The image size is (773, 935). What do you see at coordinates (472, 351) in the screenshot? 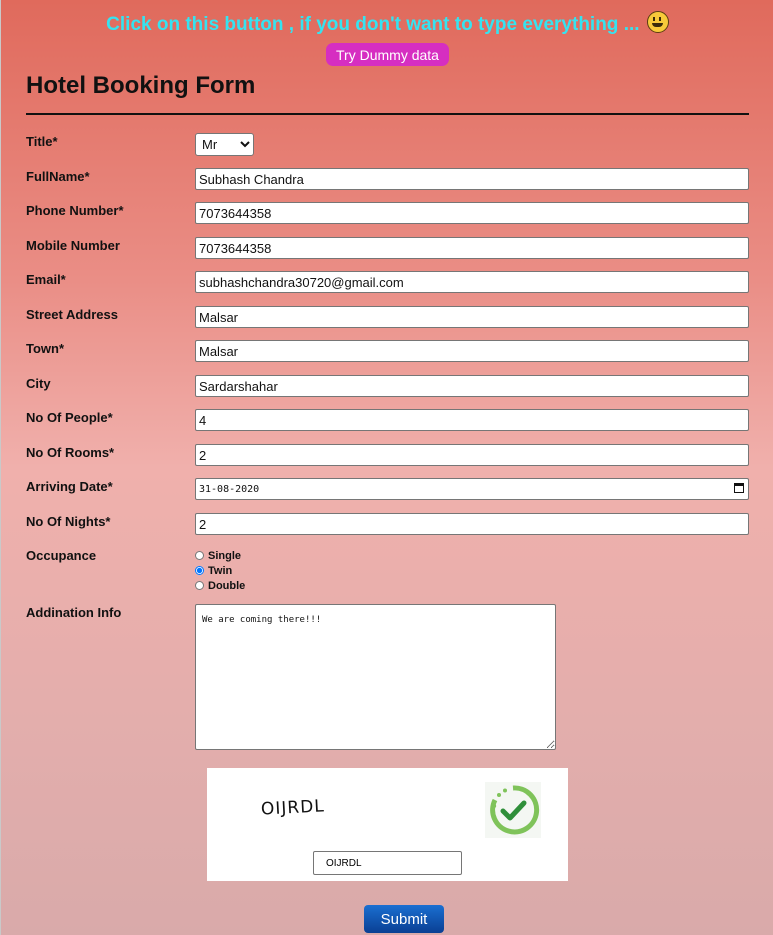
I see `town-input` at bounding box center [472, 351].